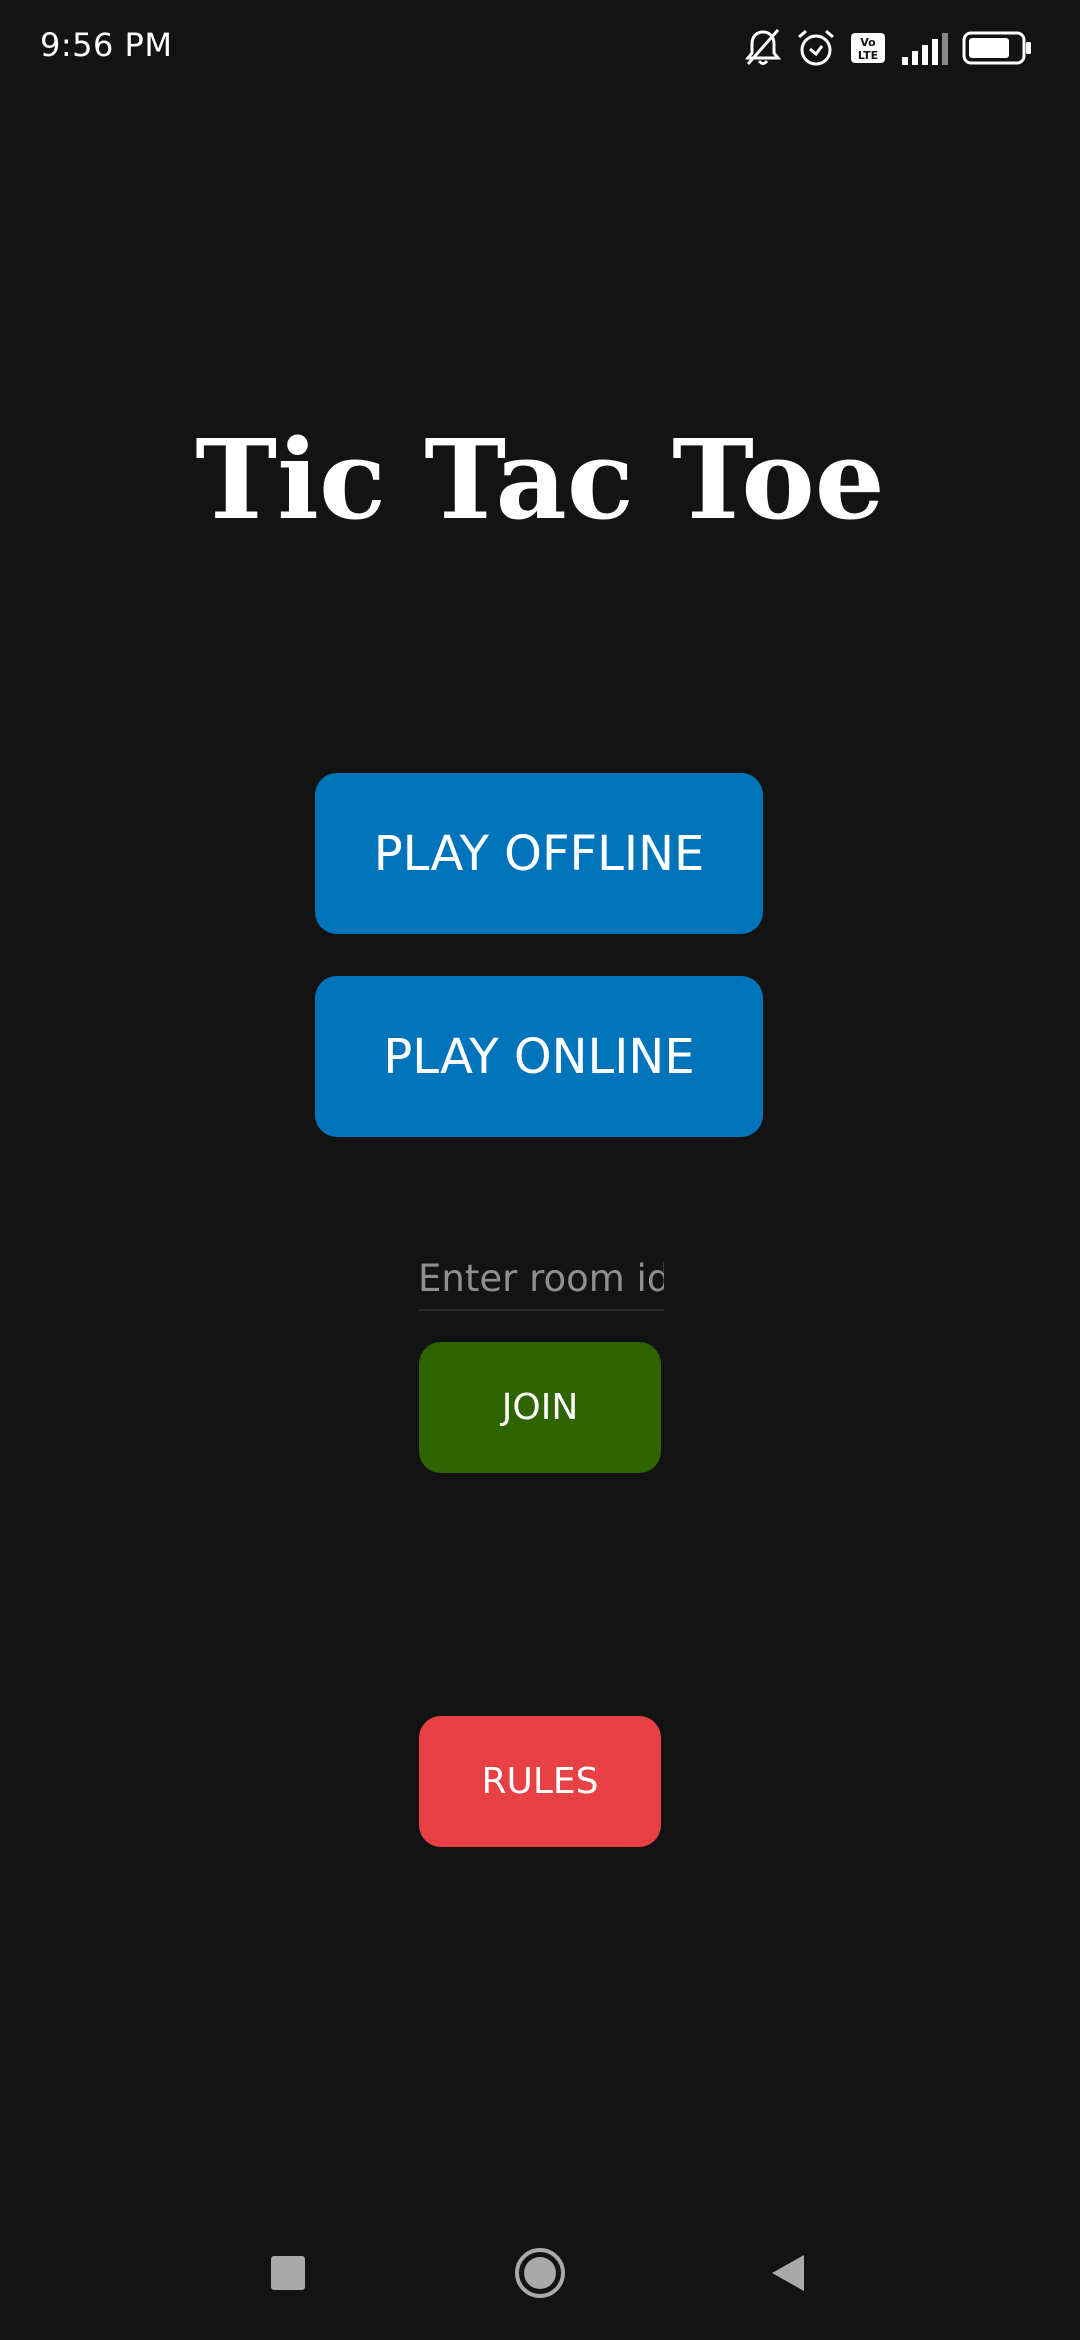 Image resolution: width=1080 pixels, height=2340 pixels. I want to click on volte-label-bottom: LTE, so click(868, 55).